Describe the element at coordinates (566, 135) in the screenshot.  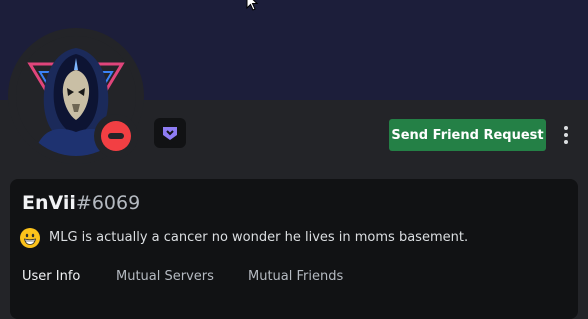
I see `more-options-icon` at that location.